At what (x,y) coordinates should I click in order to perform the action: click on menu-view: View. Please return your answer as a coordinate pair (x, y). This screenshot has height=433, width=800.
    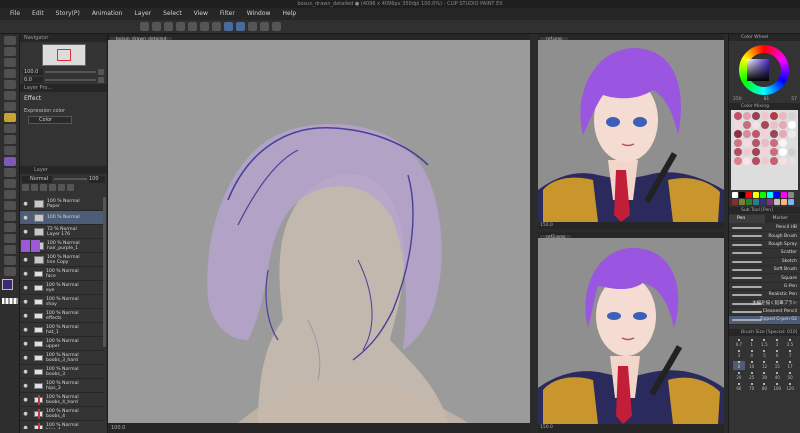
    Looking at the image, I should click on (201, 14).